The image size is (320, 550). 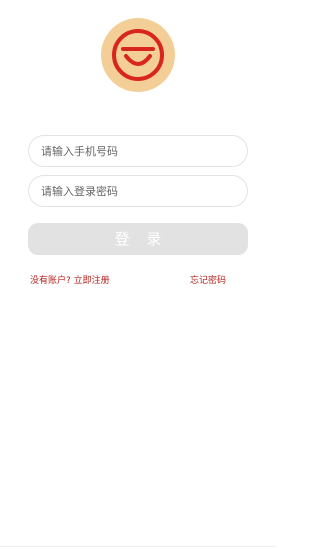 What do you see at coordinates (70, 279) in the screenshot?
I see `register-link: 没有账户? 立即注册` at bounding box center [70, 279].